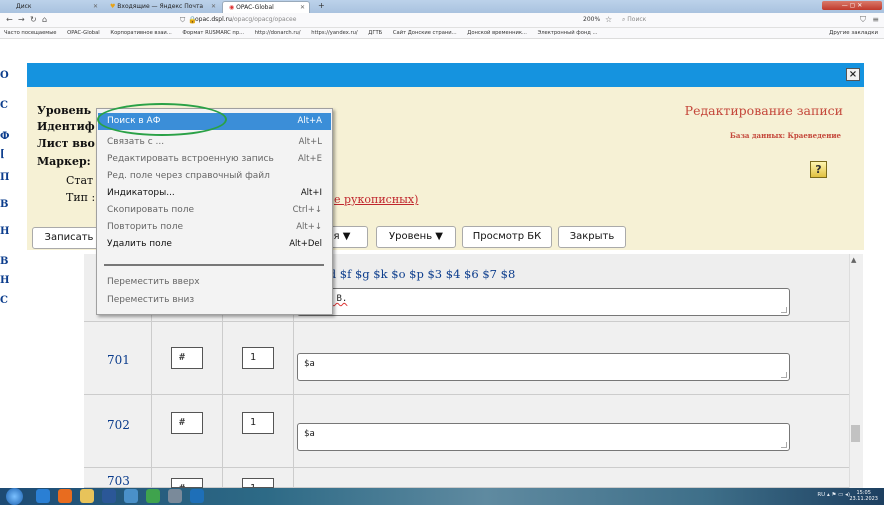  I want to click on modal-close-button: ×, so click(853, 74).